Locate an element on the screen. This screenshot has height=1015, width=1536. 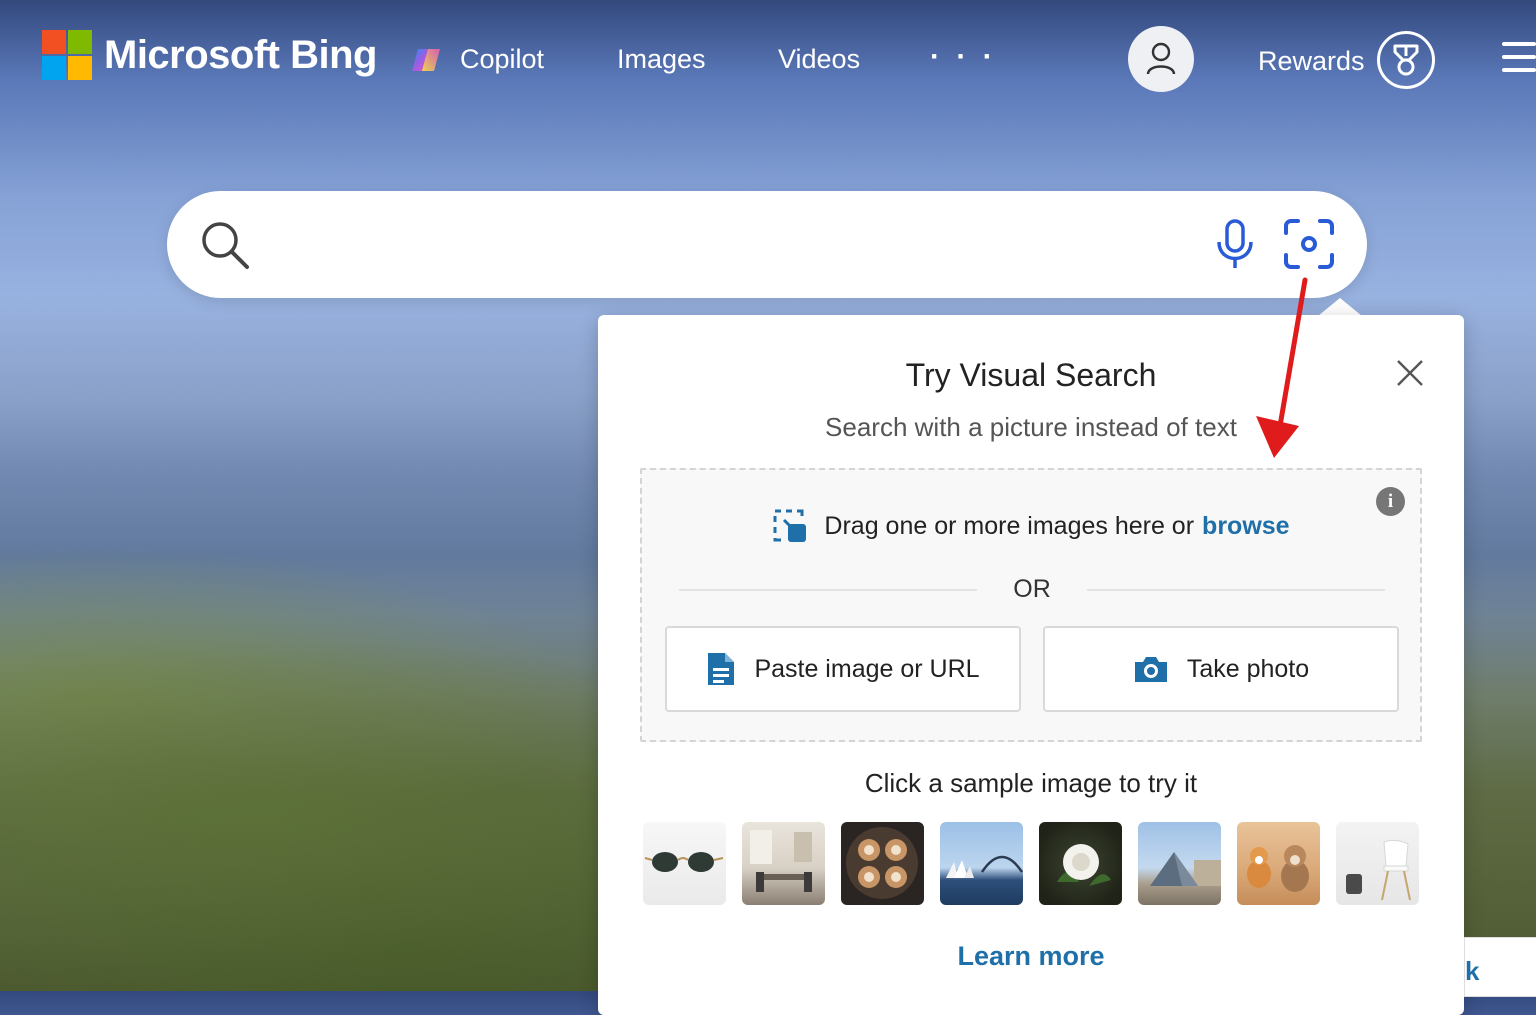
sample-white-chair is located at coordinates (1377, 863).